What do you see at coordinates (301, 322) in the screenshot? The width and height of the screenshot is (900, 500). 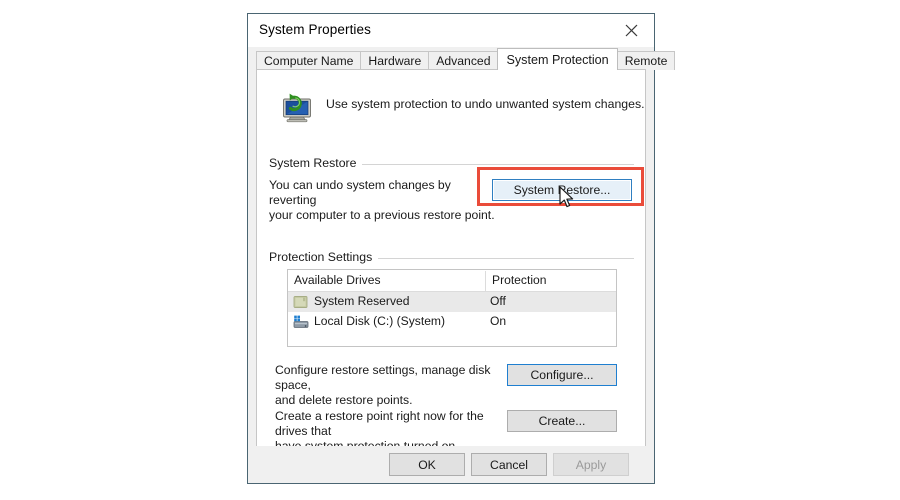 I see `hard-disk-system-icon` at bounding box center [301, 322].